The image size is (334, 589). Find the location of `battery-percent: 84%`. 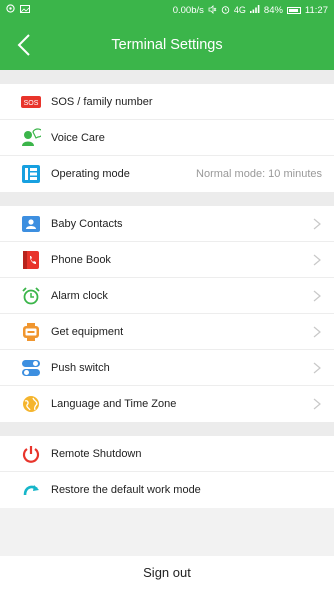

battery-percent: 84% is located at coordinates (273, 10).